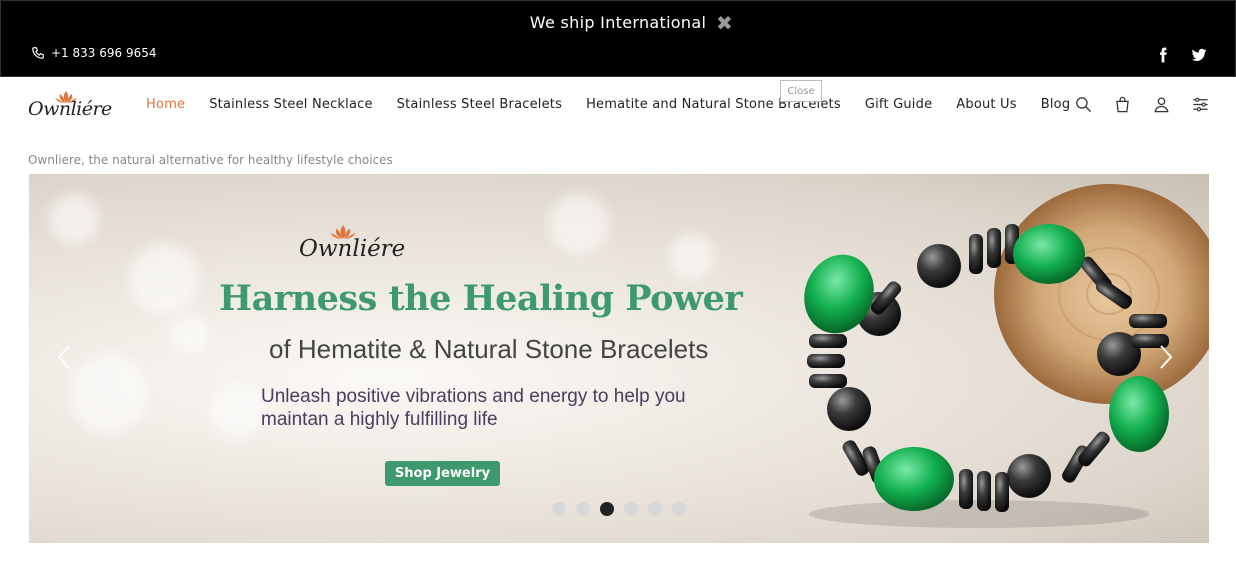 The height and width of the screenshot is (577, 1236). Describe the element at coordinates (1199, 55) in the screenshot. I see `twitter-icon` at that location.